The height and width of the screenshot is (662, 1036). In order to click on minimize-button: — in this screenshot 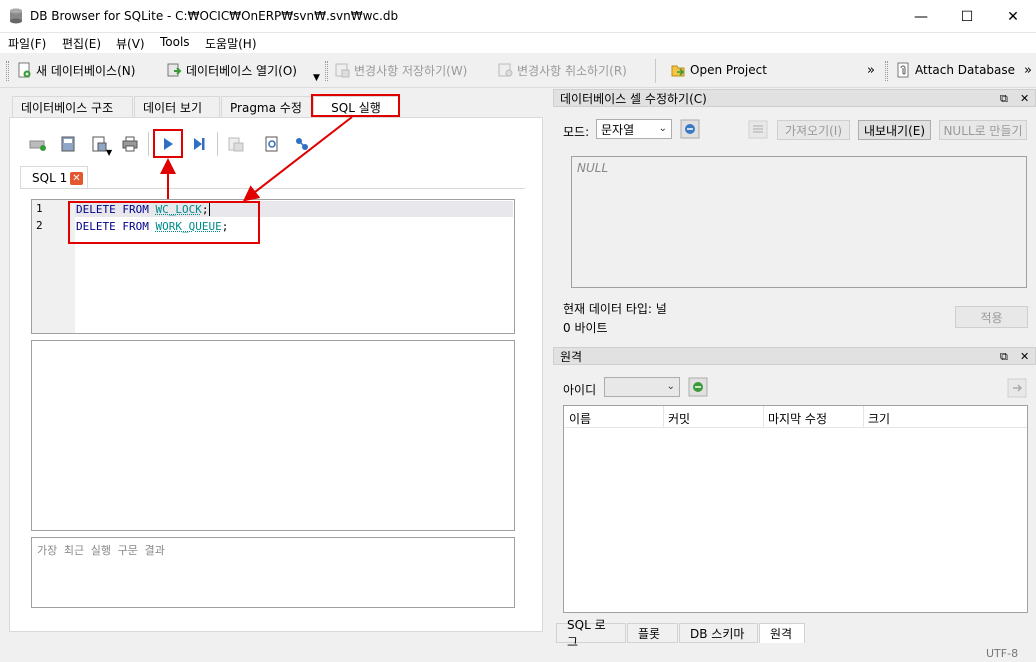, I will do `click(921, 16)`.